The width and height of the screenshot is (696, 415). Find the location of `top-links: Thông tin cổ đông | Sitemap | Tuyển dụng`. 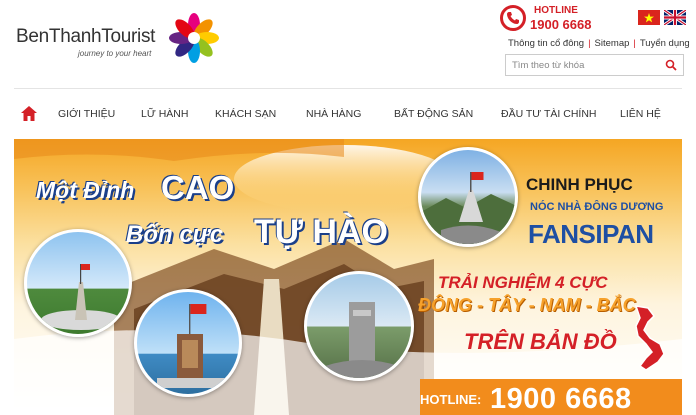

top-links: Thông tin cổ đông | Sitemap | Tuyển dụng is located at coordinates (599, 43).